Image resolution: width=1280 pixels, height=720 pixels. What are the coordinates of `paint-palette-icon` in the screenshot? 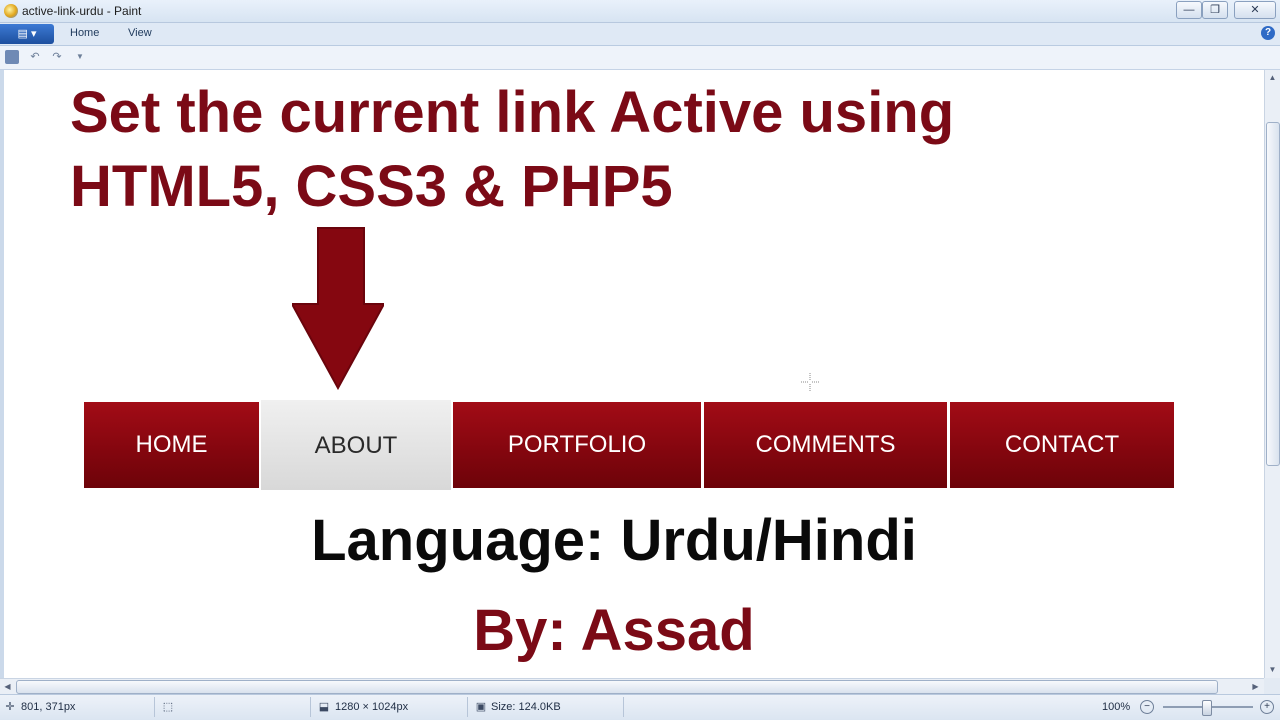 It's located at (11, 11).